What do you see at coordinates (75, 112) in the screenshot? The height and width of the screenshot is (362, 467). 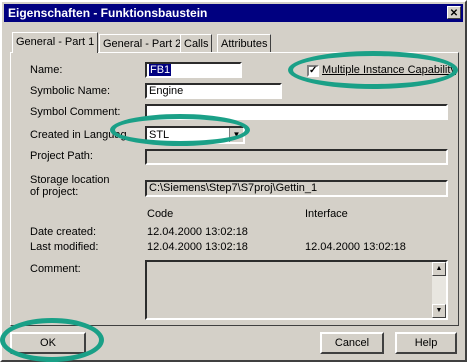 I see `symbol-comment-label: Symbol Comment:` at bounding box center [75, 112].